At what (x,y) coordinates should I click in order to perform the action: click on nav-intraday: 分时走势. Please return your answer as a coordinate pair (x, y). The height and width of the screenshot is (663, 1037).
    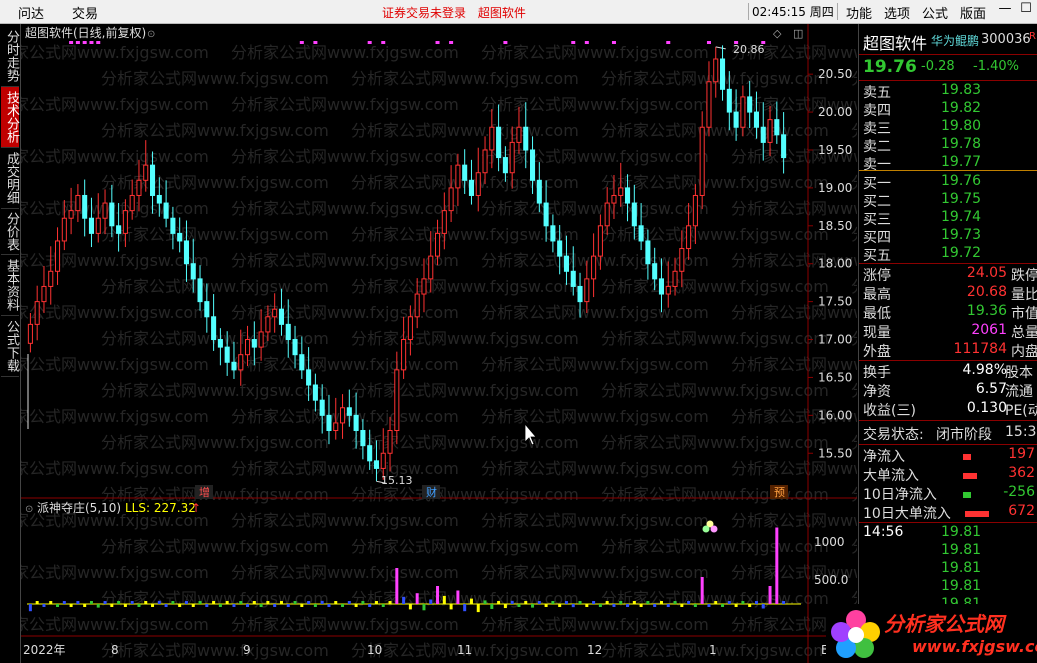
    Looking at the image, I should click on (10, 56).